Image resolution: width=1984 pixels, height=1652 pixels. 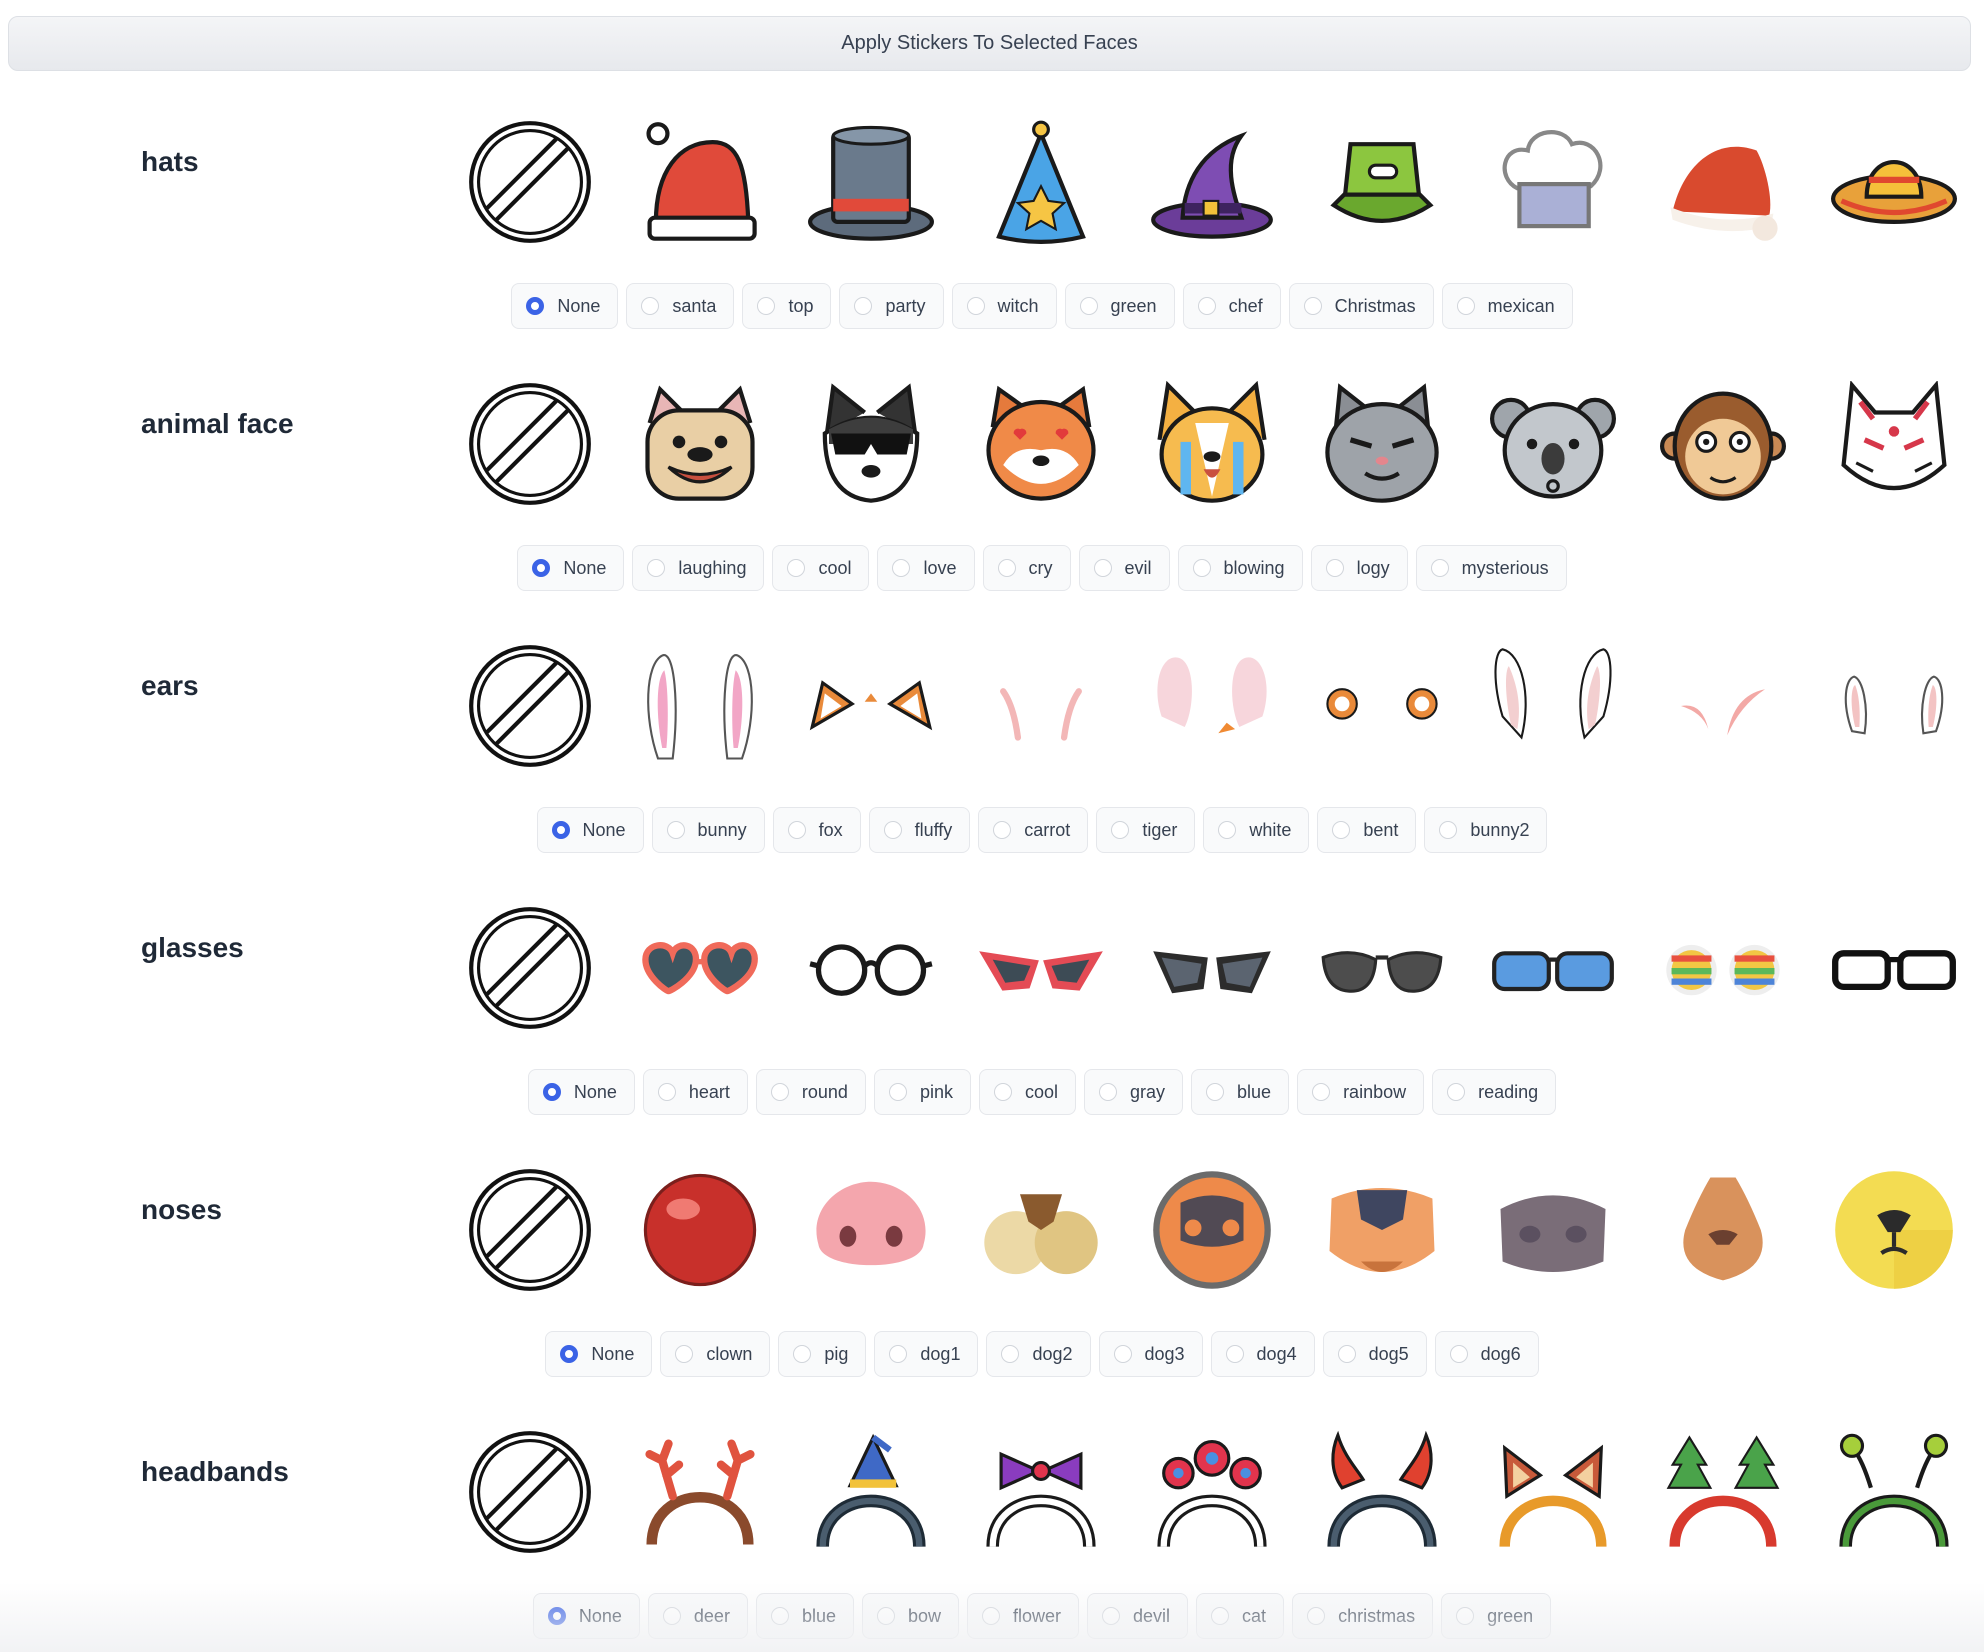 I want to click on dog1-nose-icon, so click(x=1041, y=1230).